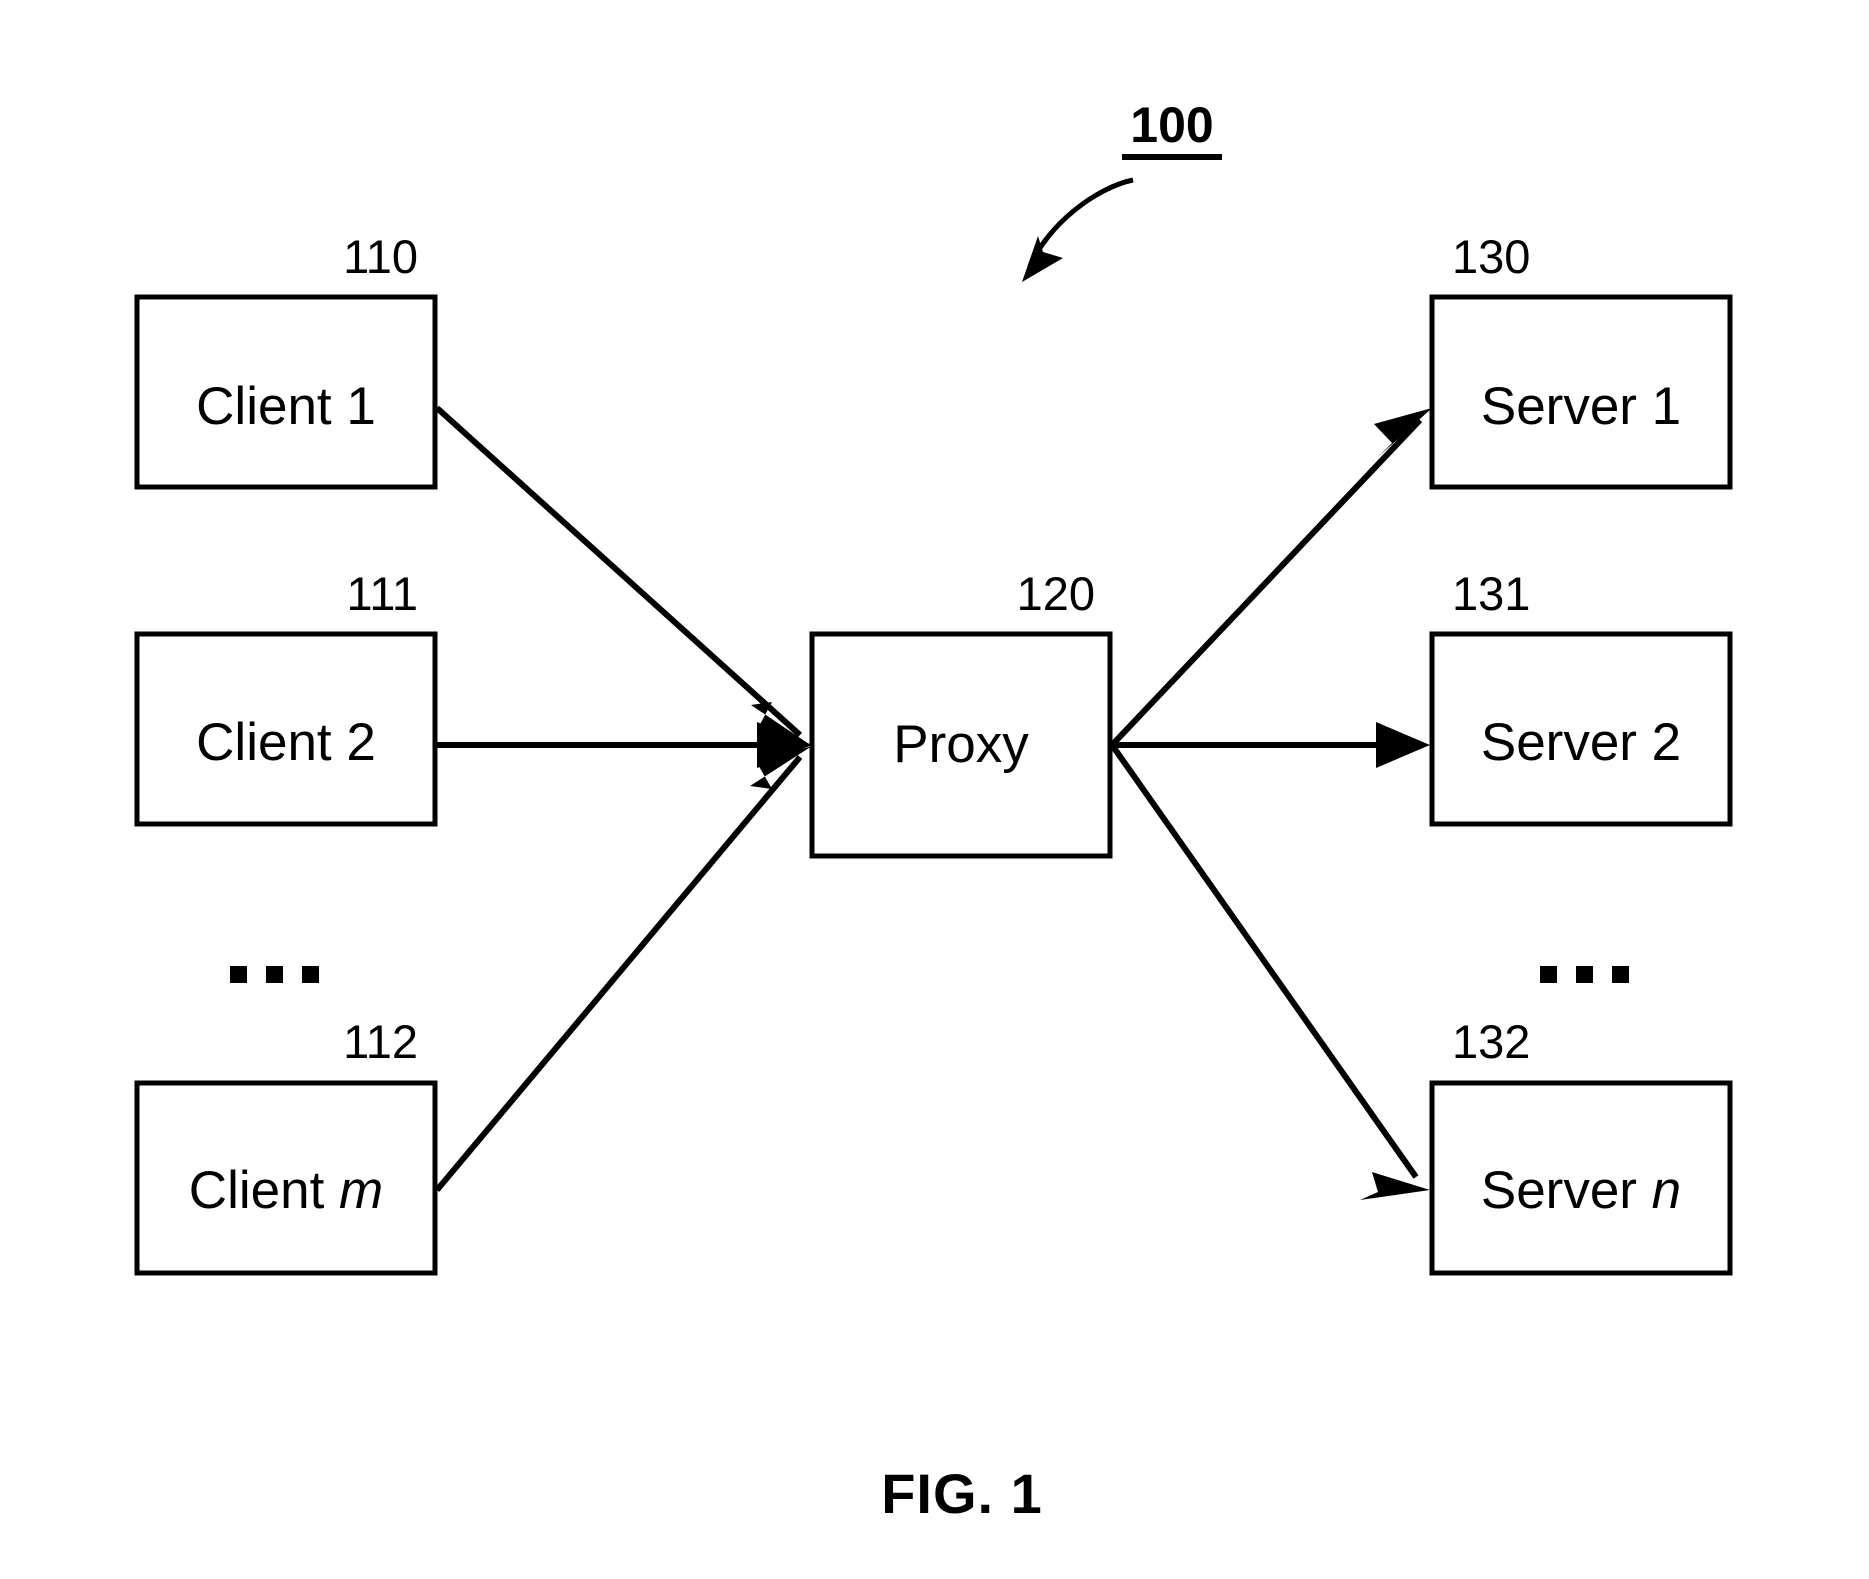  I want to click on client-1-label-prefix: Client, so click(271, 406).